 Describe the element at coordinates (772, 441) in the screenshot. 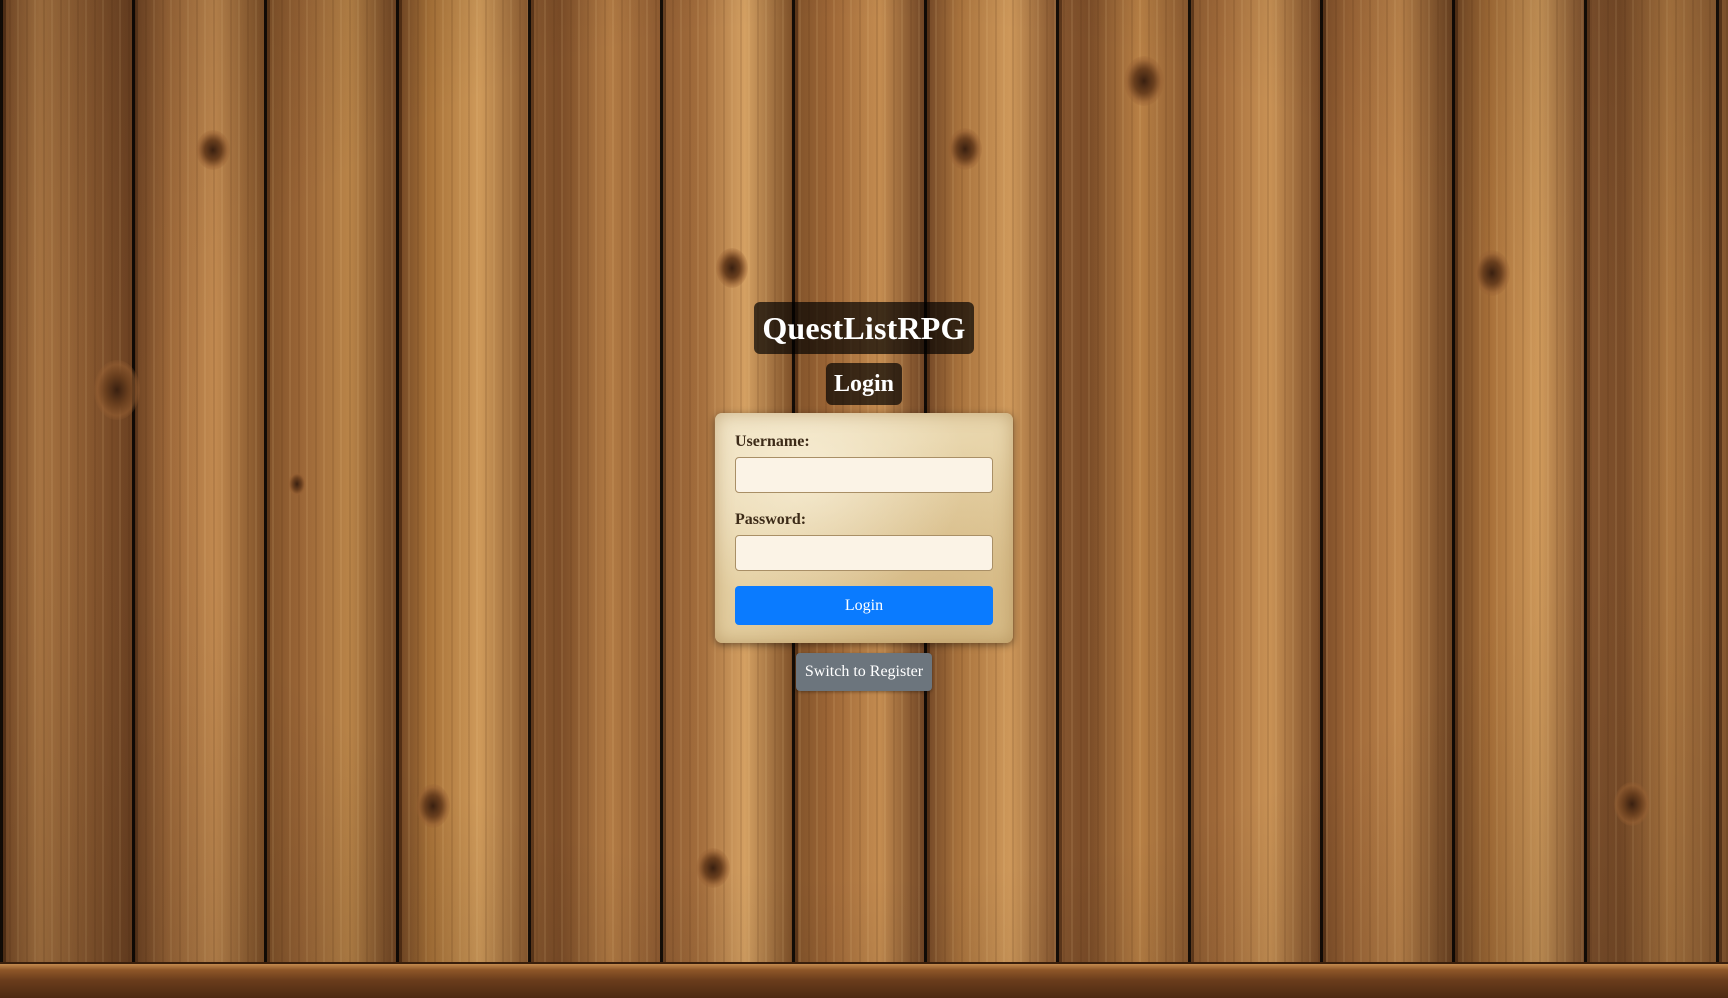

I see `username-label: Username:` at that location.